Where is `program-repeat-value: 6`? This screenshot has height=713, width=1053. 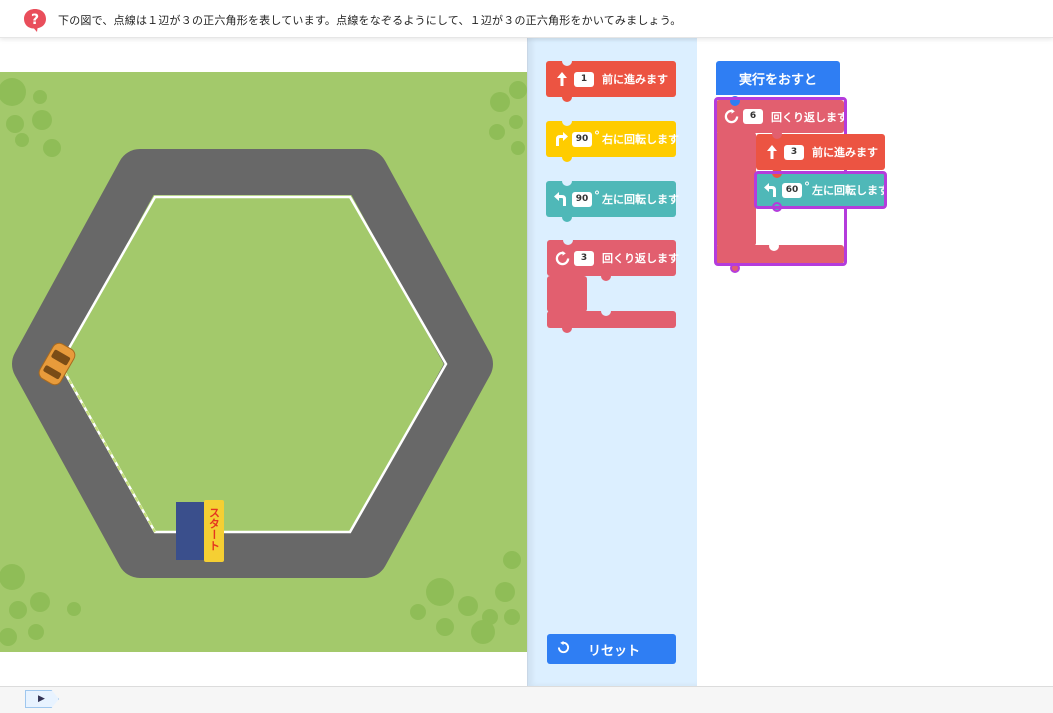
program-repeat-value: 6 is located at coordinates (753, 116).